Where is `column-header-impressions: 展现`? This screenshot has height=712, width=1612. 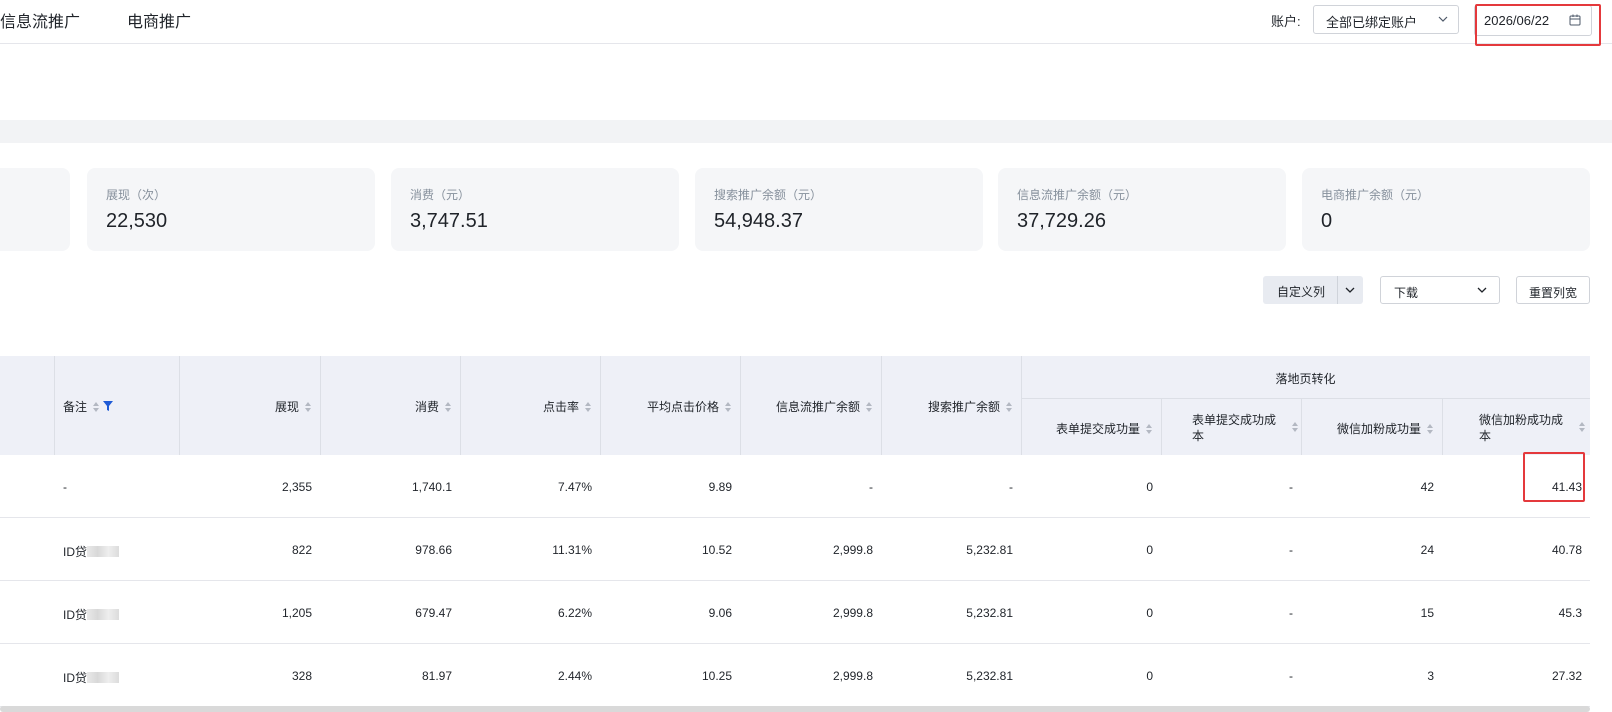 column-header-impressions: 展现 is located at coordinates (251, 406).